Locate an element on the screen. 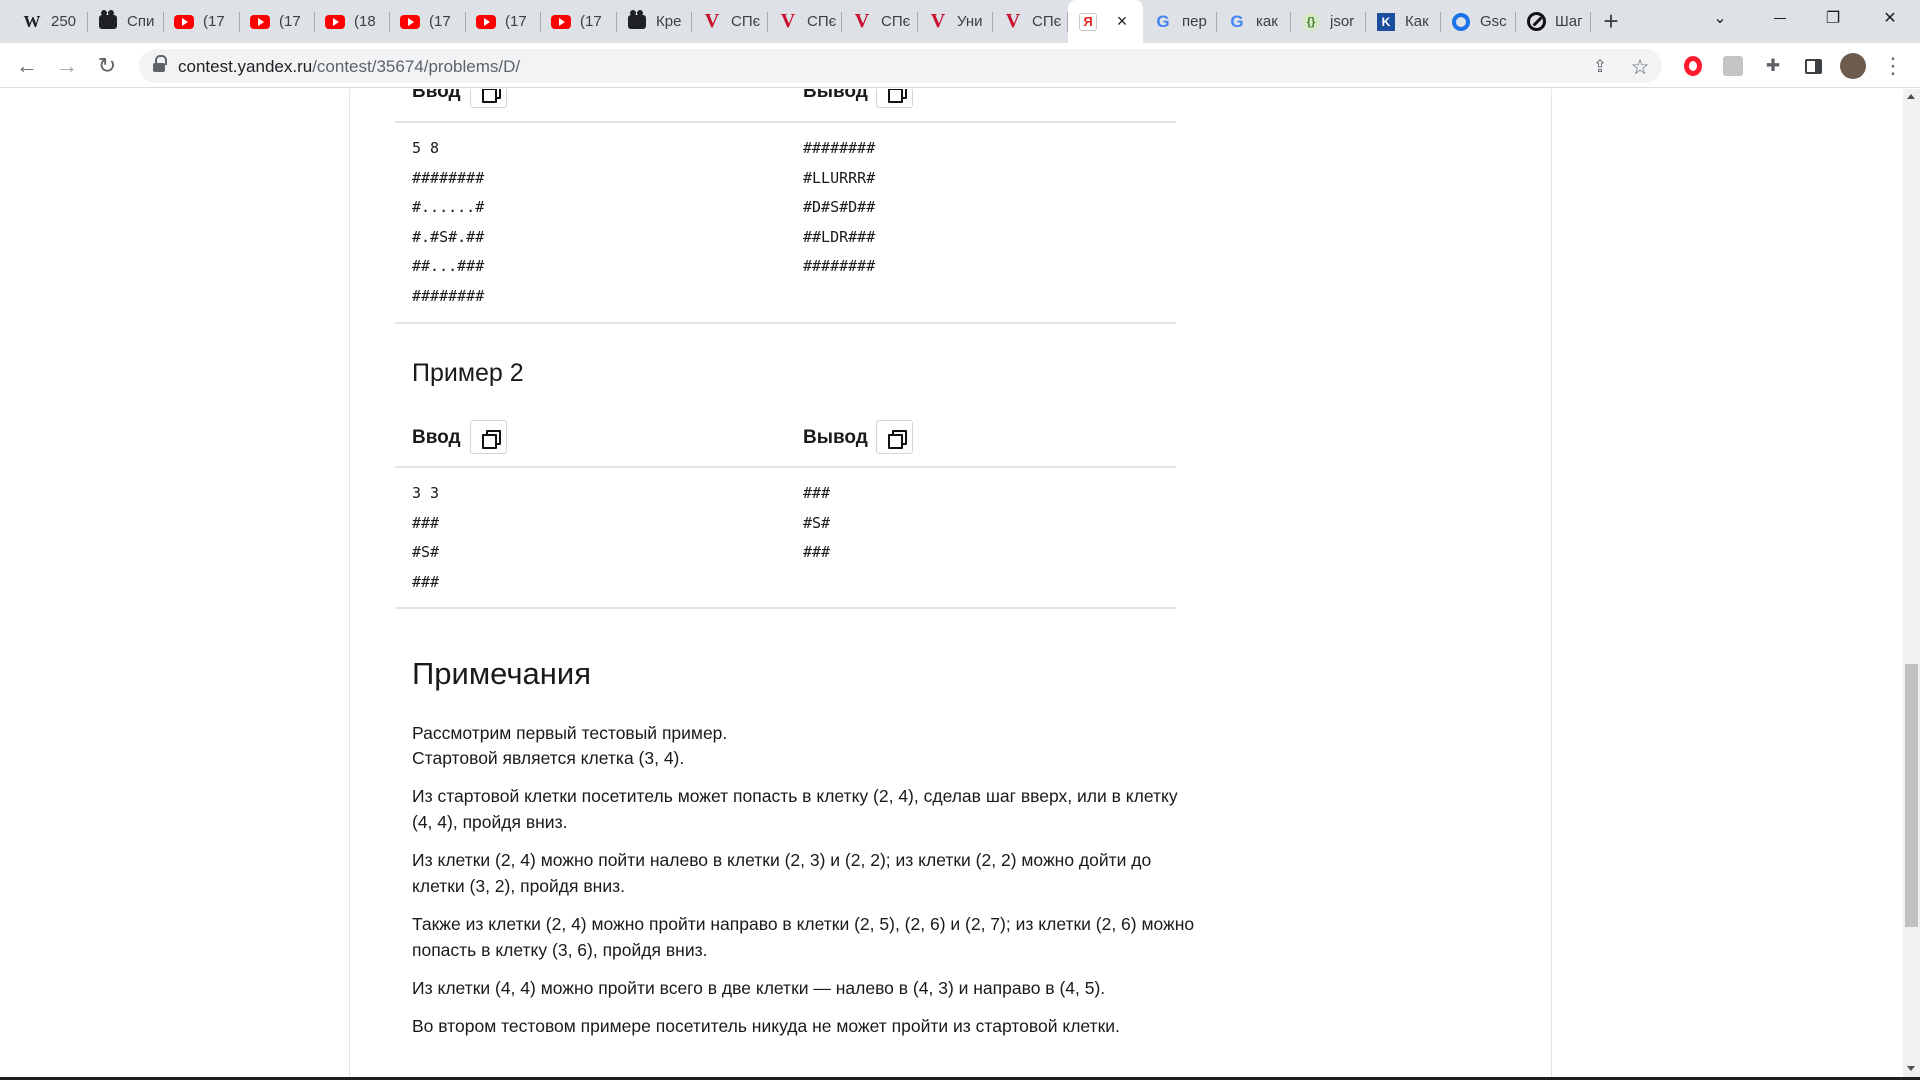 The height and width of the screenshot is (1080, 1920). opera-icon is located at coordinates (1693, 66).